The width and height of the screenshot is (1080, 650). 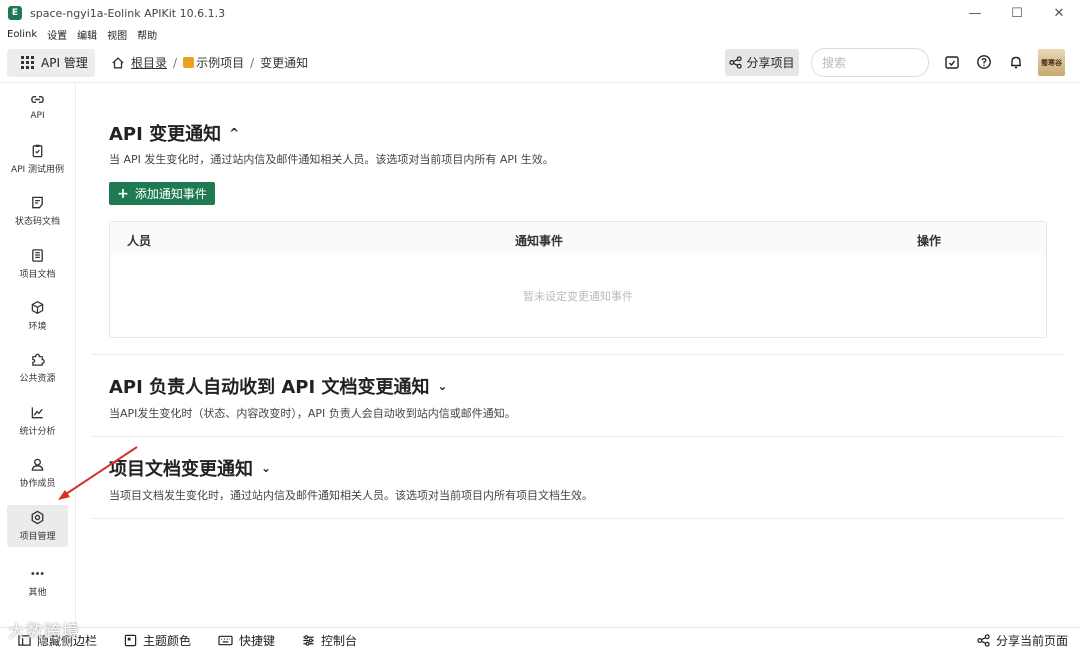 What do you see at coordinates (189, 62) in the screenshot?
I see `project-gift-icon` at bounding box center [189, 62].